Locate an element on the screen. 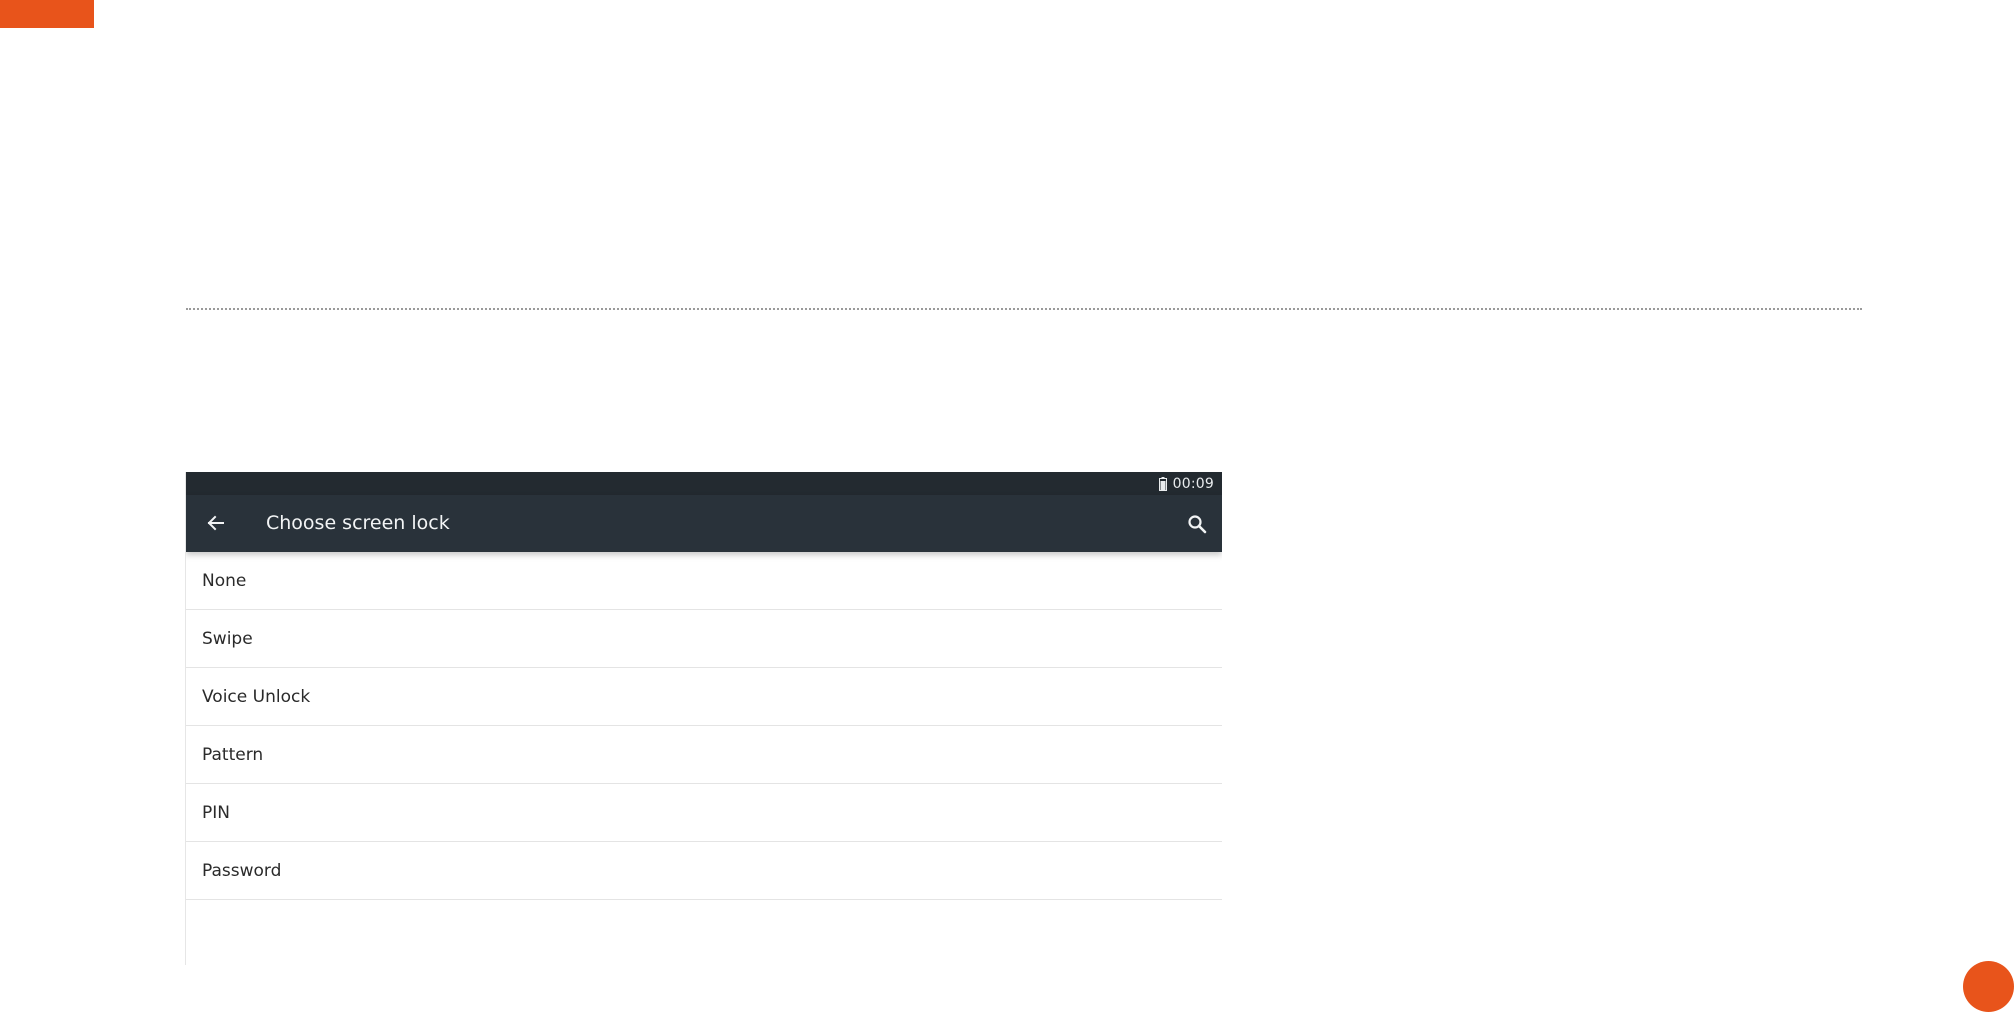 This screenshot has width=2014, height=1012. option-label: Pattern is located at coordinates (233, 754).